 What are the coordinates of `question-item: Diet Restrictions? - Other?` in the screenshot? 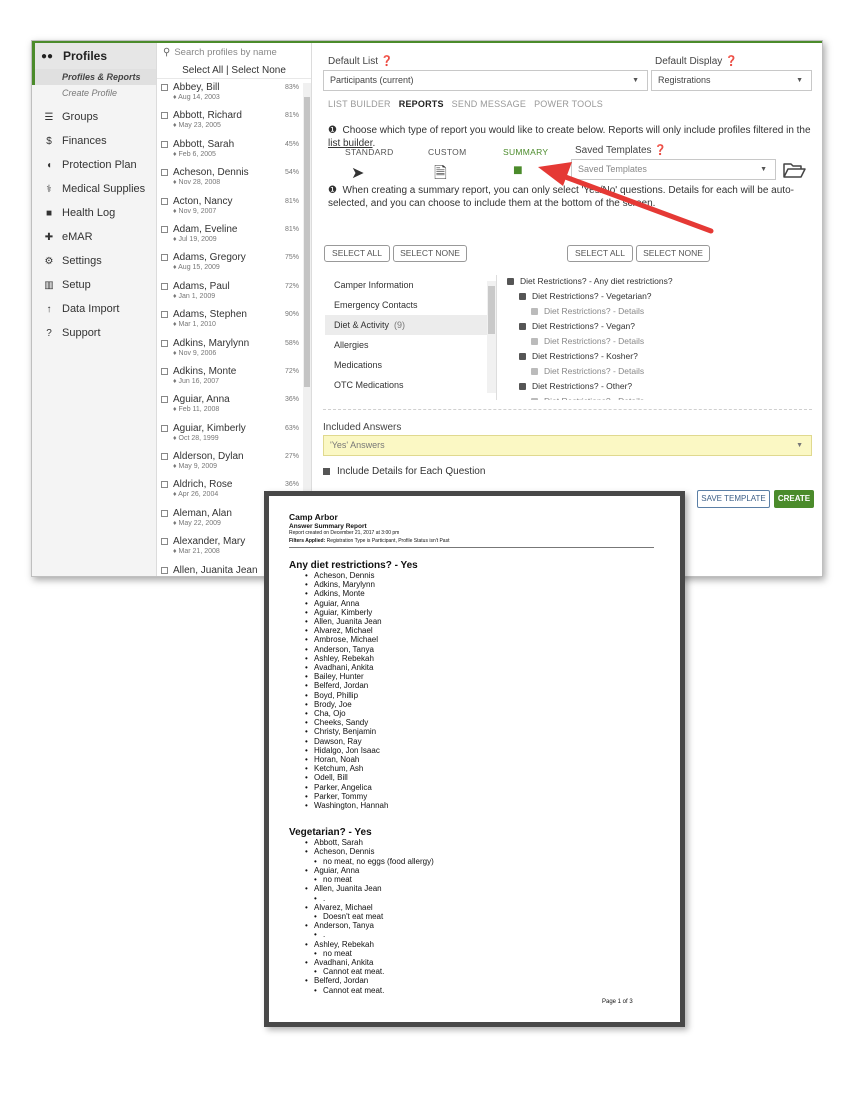 It's located at (664, 386).